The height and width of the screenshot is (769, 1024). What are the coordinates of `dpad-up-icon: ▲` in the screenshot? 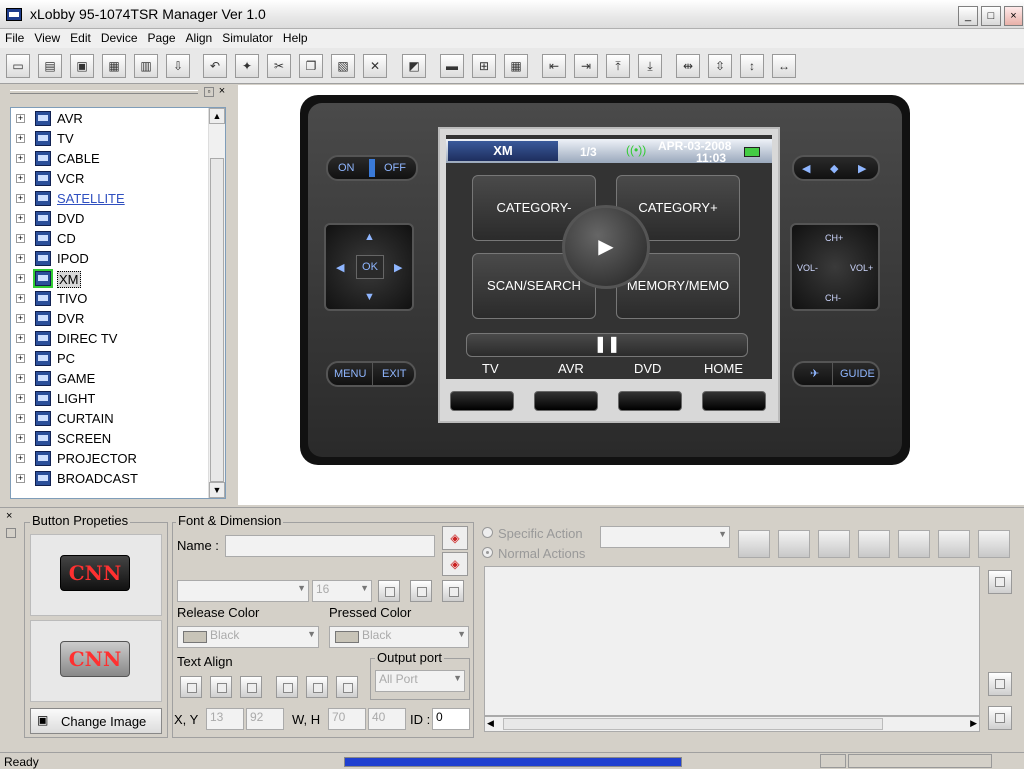 It's located at (369, 237).